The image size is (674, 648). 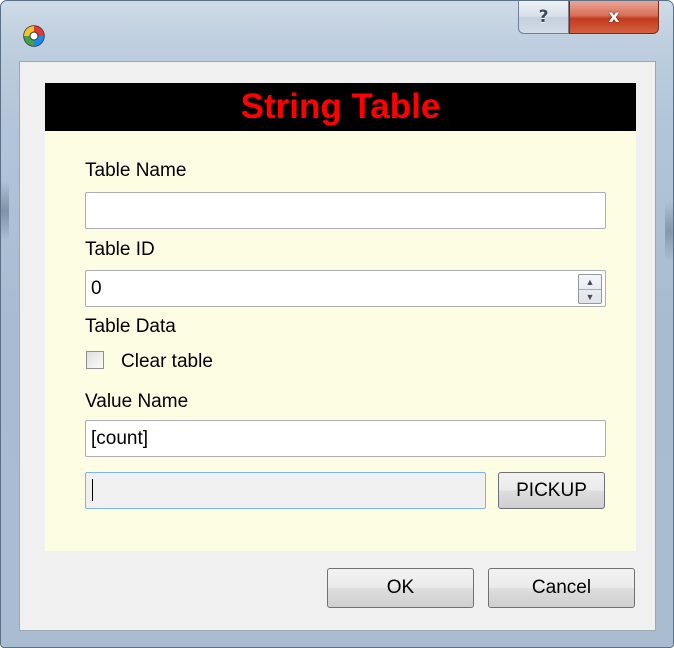 I want to click on help-icon: ?, so click(x=543, y=17).